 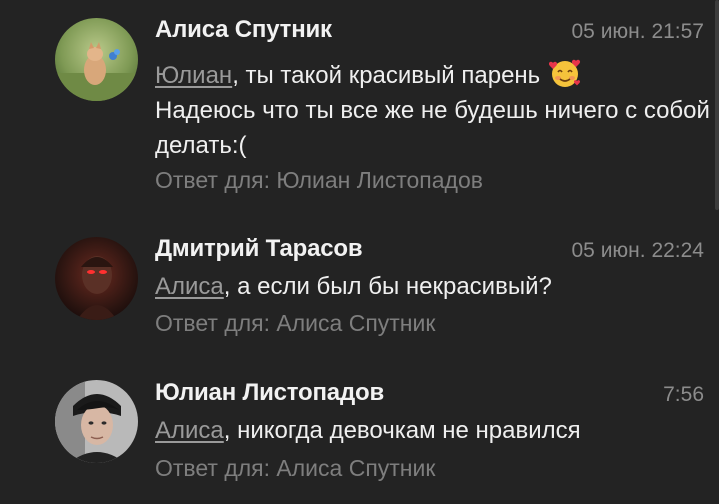 I want to click on comment-author: Алиса Спутник, so click(x=243, y=30).